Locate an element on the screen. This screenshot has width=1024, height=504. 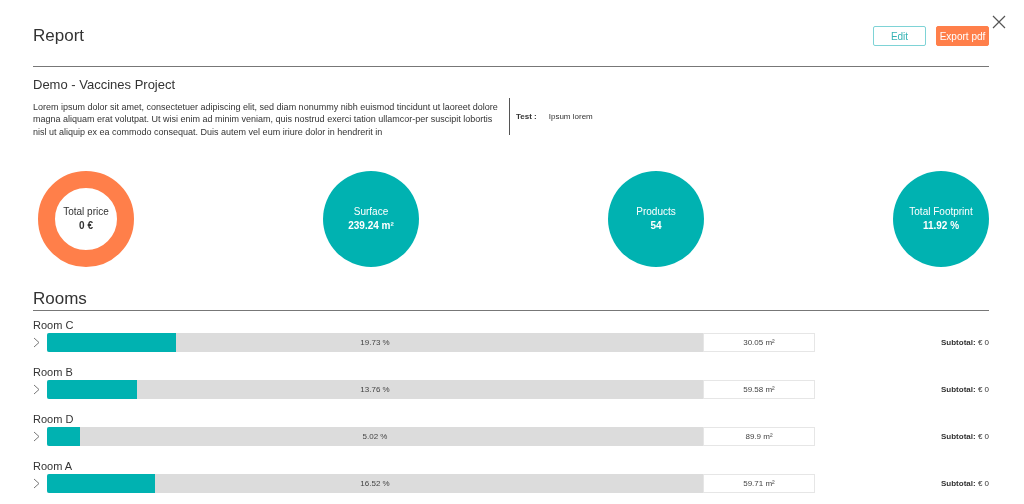
project-description: Lorem ipsum dolor sit amet, consectetuer adipiscing elit, sed diam nonummy nibh euismod tincidunt ut laoreet dolore magna aliquam erat volutpat. Ut wisi enim ad minim veniam, quis nostrud exerci tation ullamcor-per suscipit lobortis nisl ut aliquip ex ea commodo consequat. Duis autem vel eum iriure dolor in hendrerit in is located at coordinates (266, 119).